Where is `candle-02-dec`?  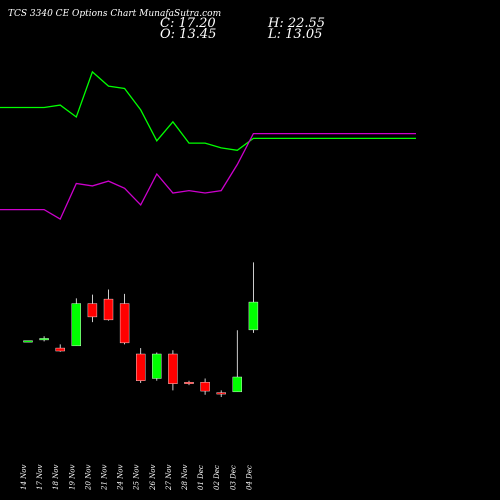 candle-02-dec is located at coordinates (221, 394).